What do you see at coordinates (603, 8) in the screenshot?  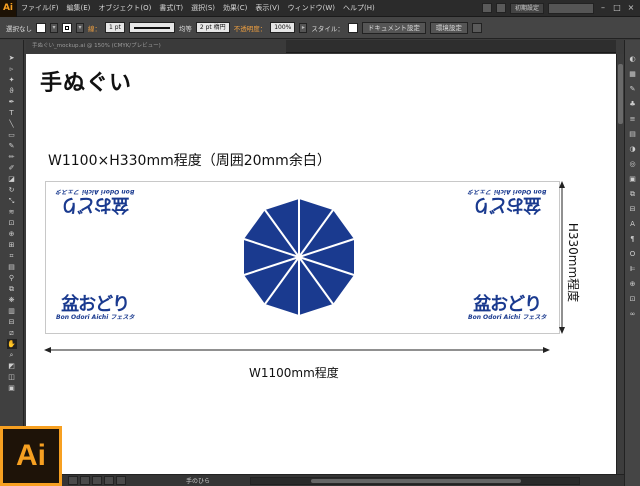 I see `minimize-icon: –` at bounding box center [603, 8].